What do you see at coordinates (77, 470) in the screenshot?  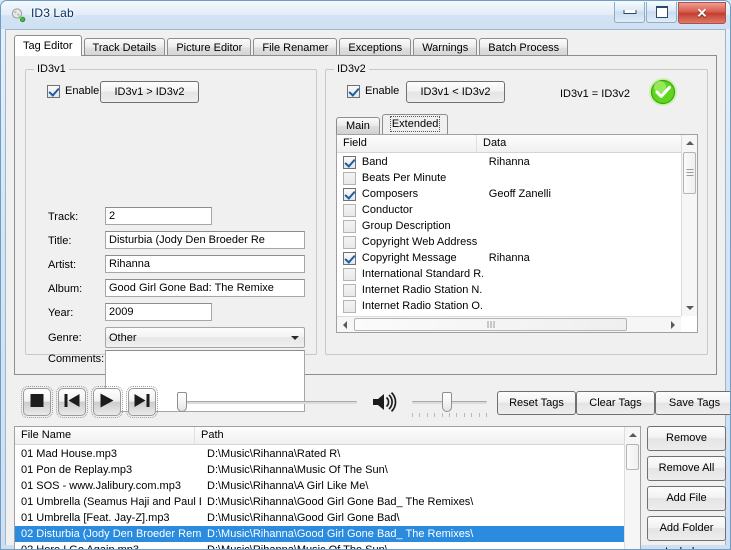 I see `file-name-cell: 01 Pon de Replay.mp3` at bounding box center [77, 470].